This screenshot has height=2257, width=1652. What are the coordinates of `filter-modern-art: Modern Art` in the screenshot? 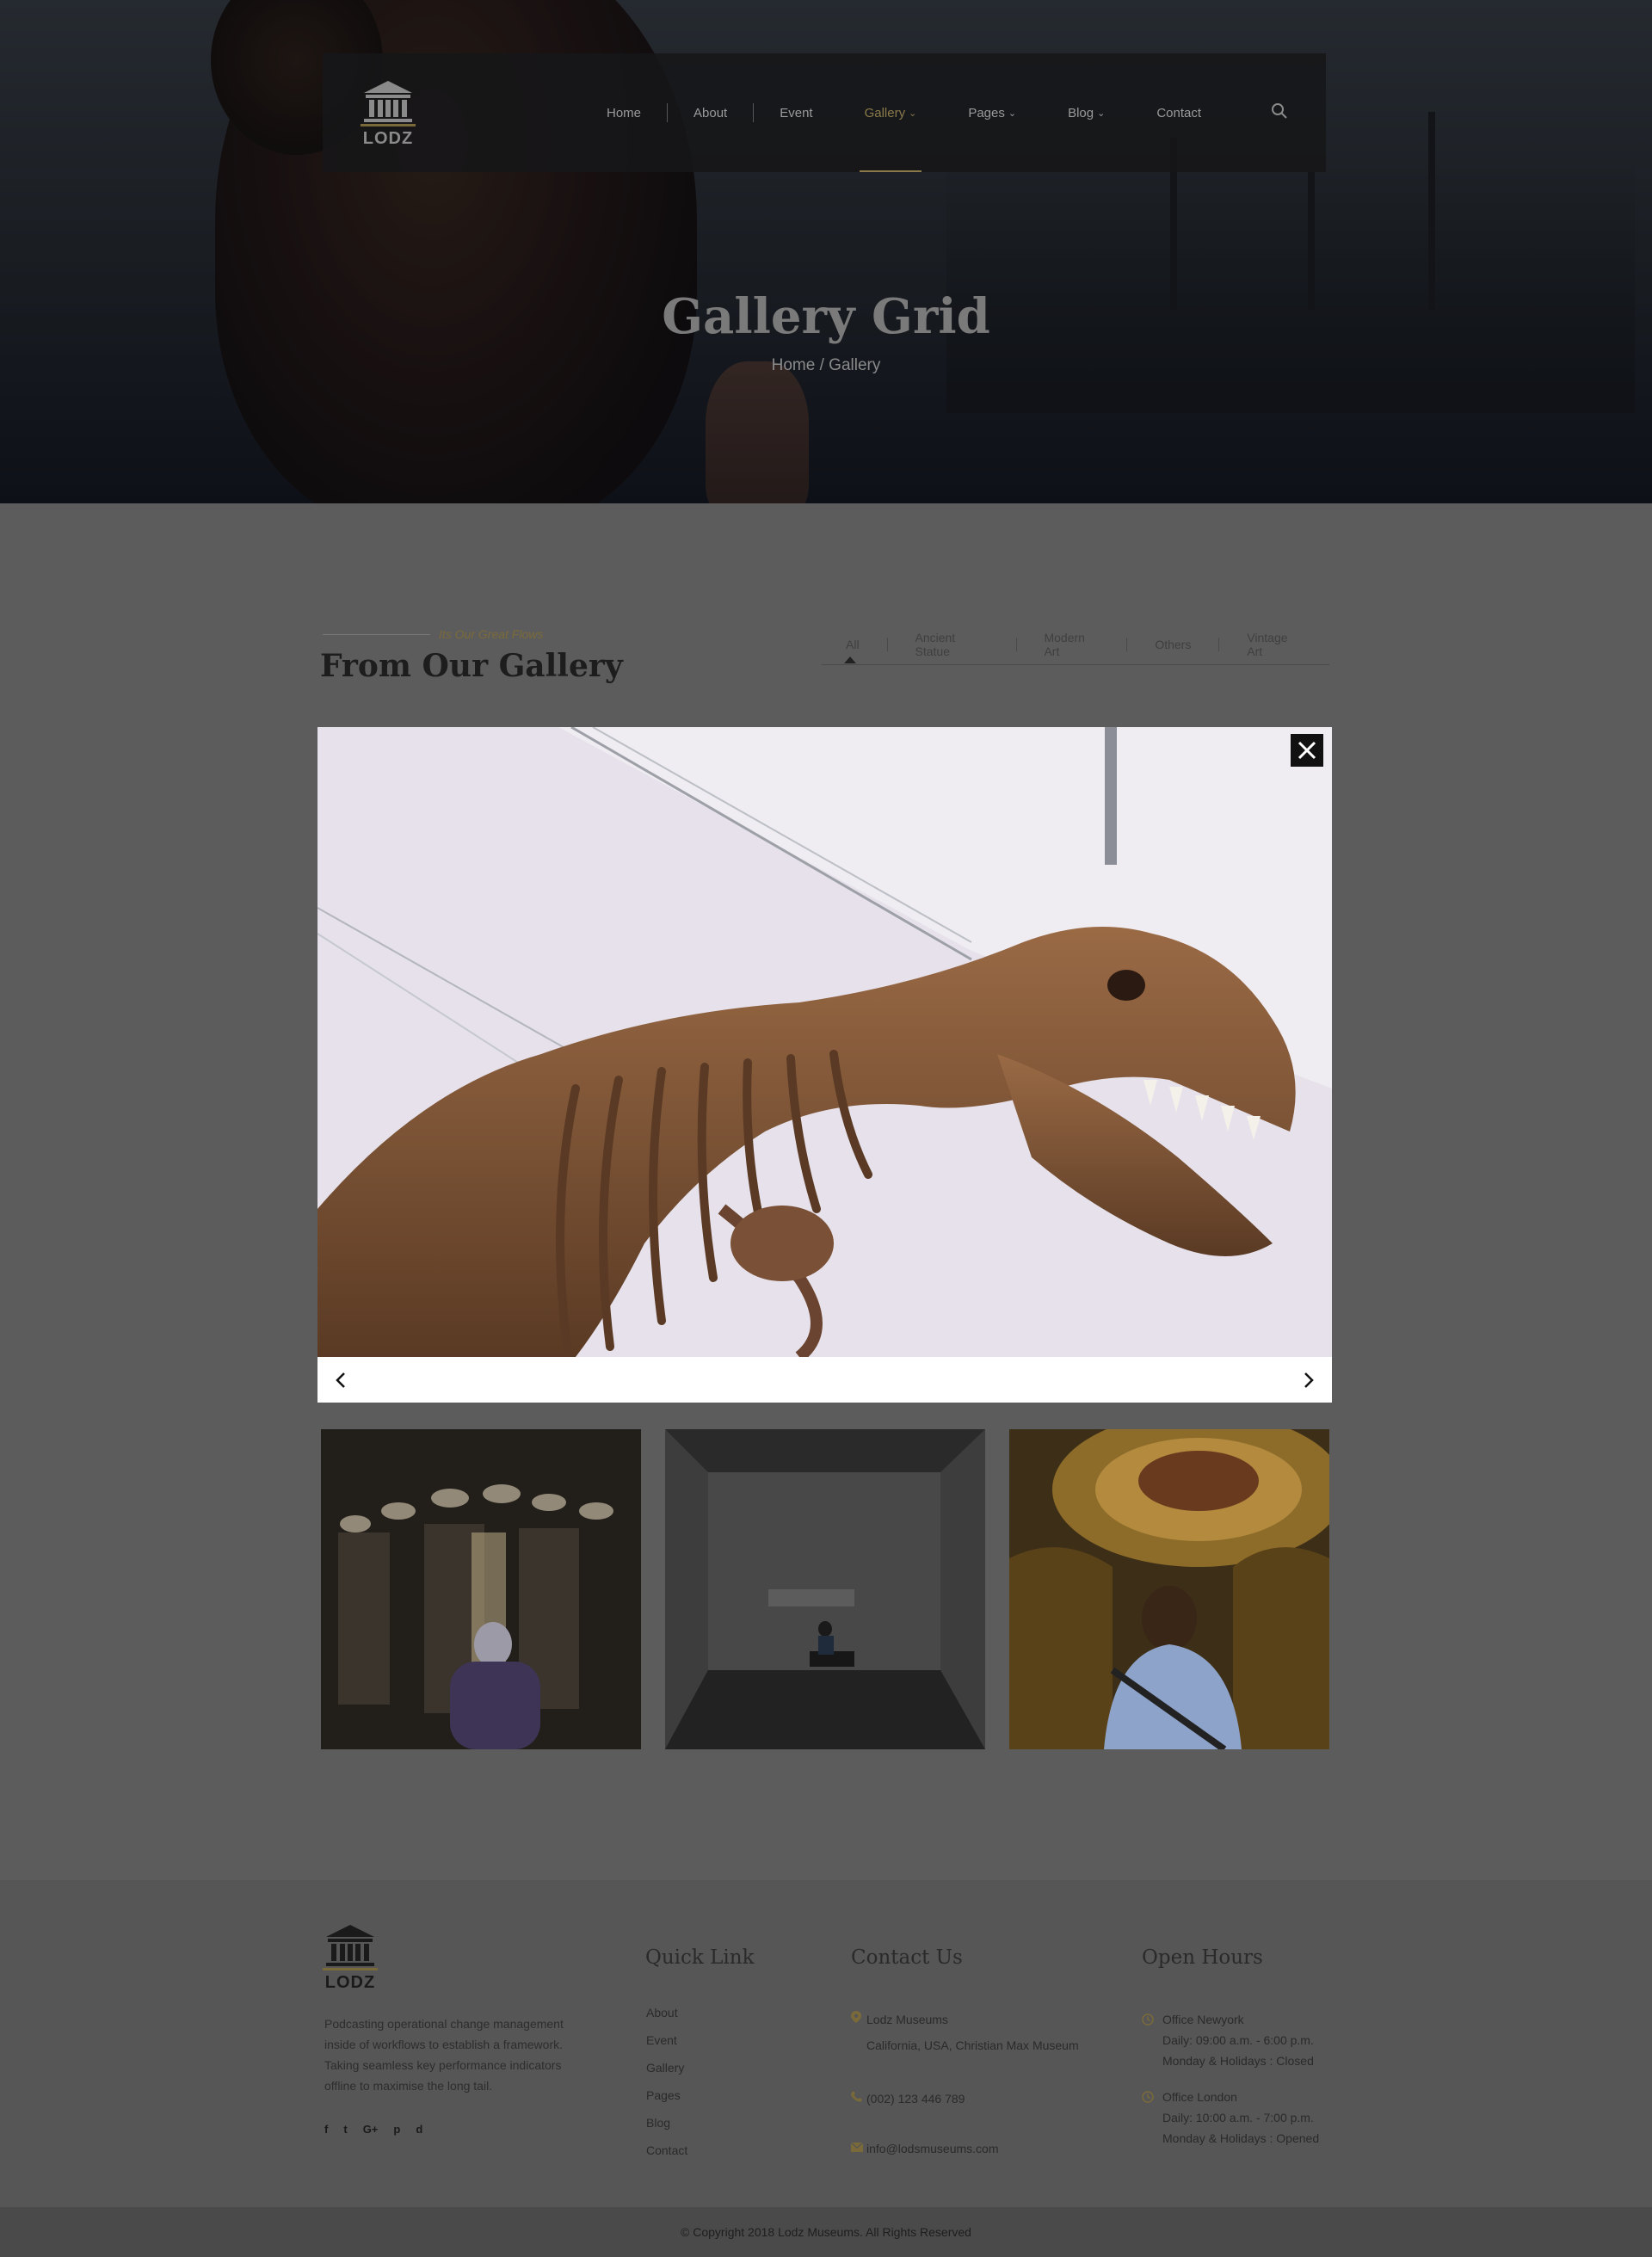 It's located at (1071, 644).